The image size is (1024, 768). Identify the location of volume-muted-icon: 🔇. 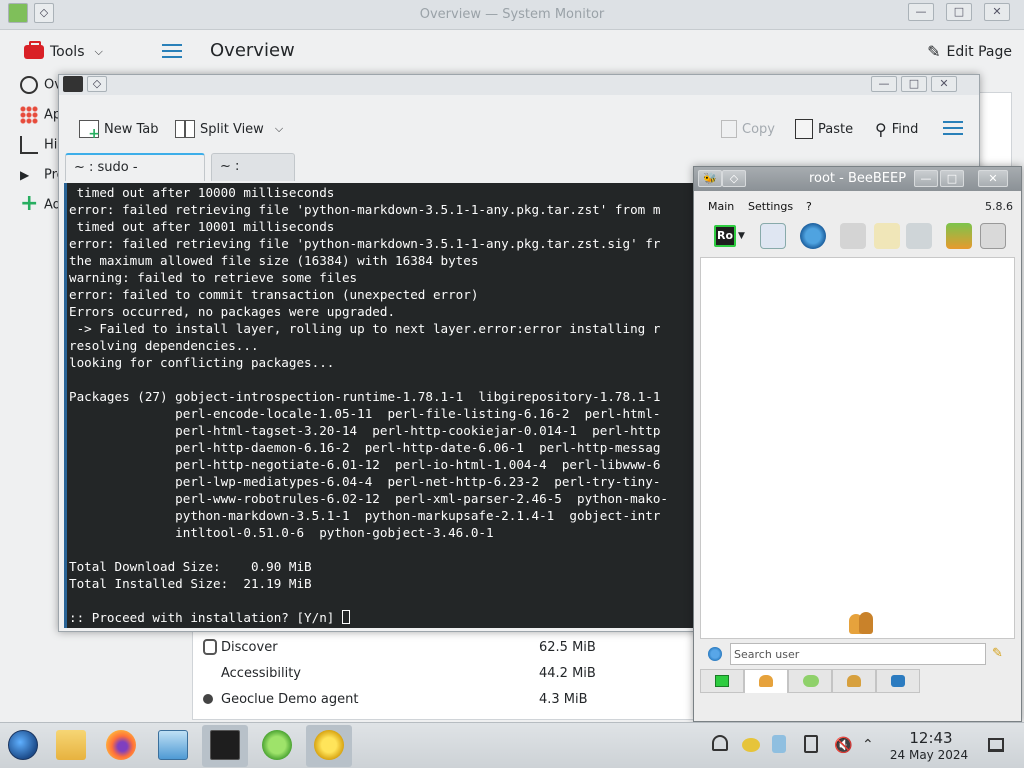
(844, 745).